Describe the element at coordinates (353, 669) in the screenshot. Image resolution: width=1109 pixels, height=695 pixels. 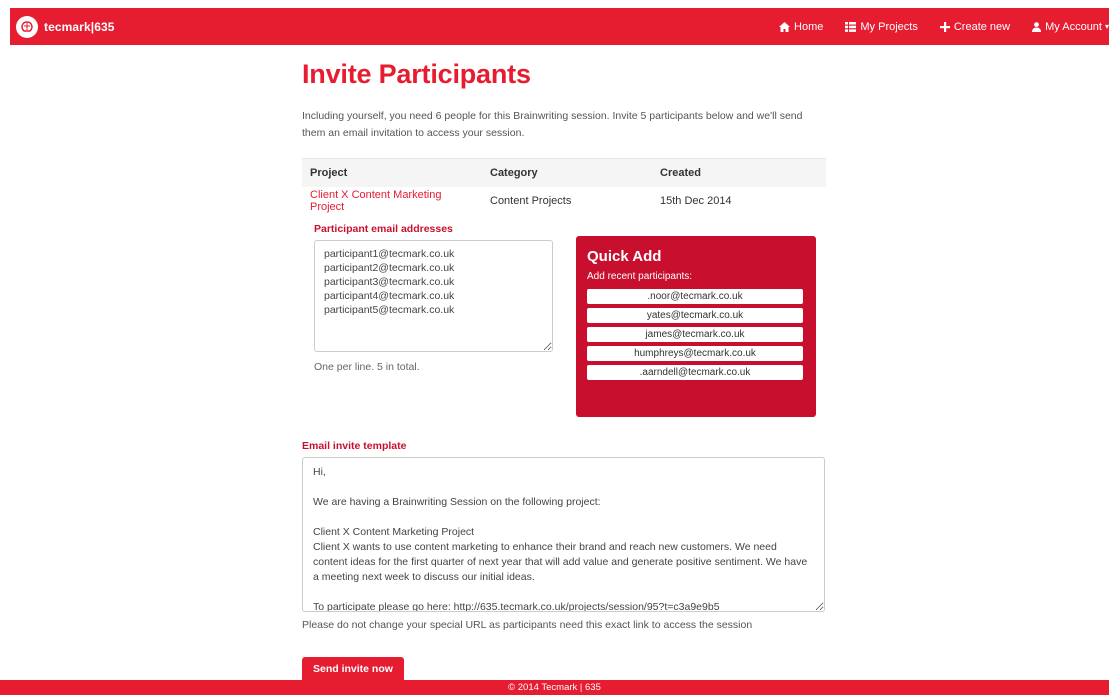
I see `send-invite-button: Send invite now` at that location.